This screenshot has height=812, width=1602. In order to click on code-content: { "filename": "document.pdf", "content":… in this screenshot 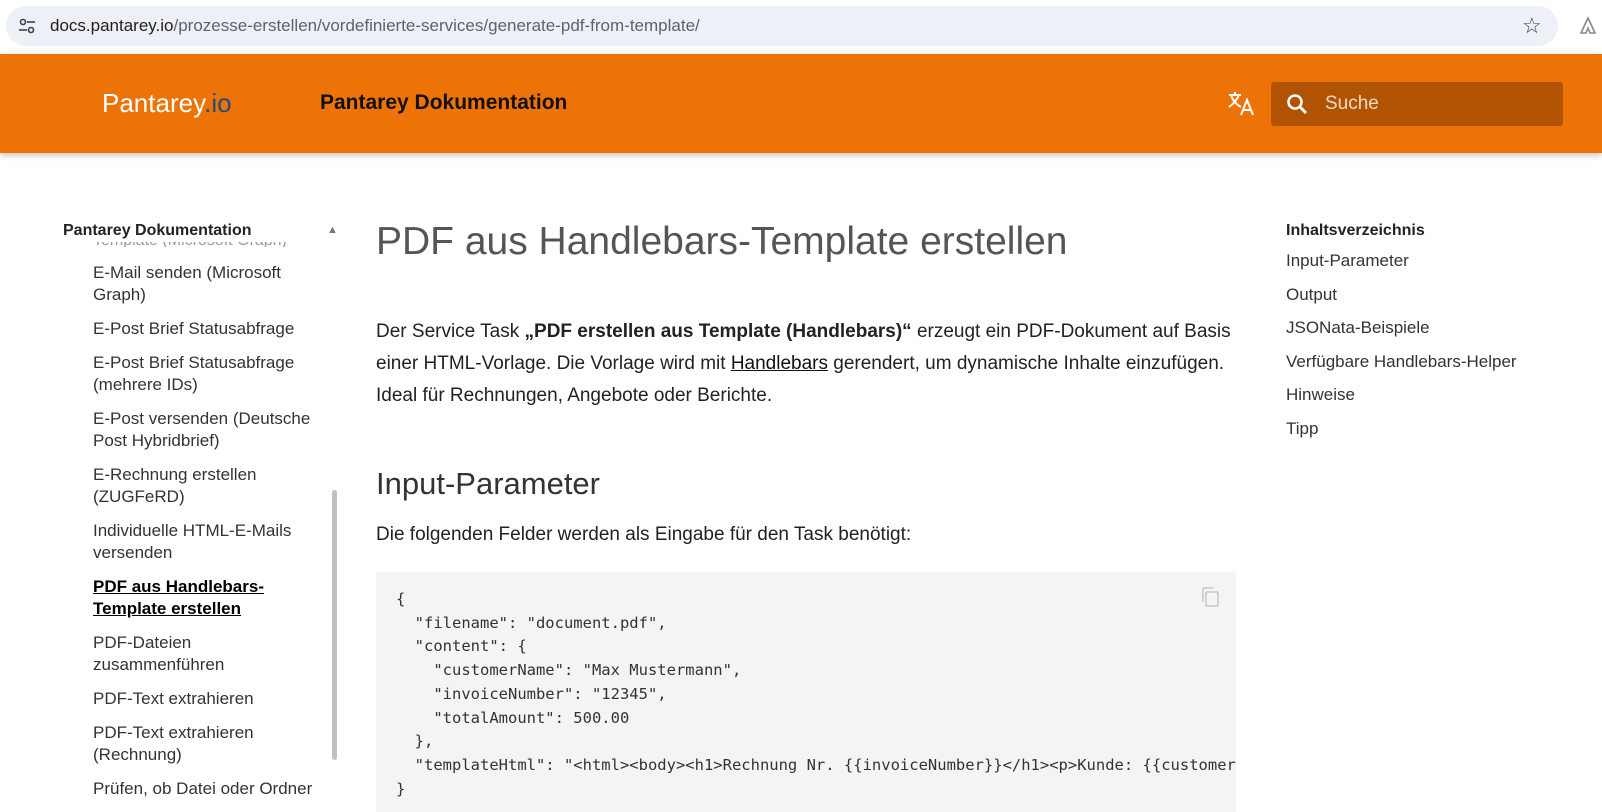, I will do `click(816, 694)`.